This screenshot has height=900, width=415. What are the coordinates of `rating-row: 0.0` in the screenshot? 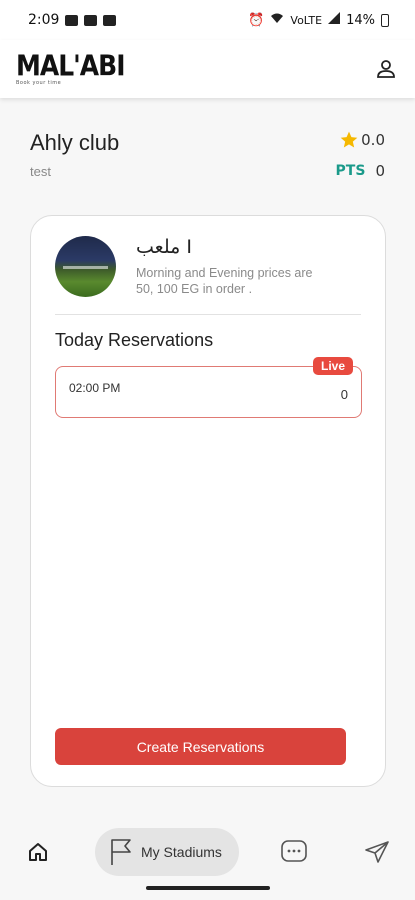 It's located at (362, 140).